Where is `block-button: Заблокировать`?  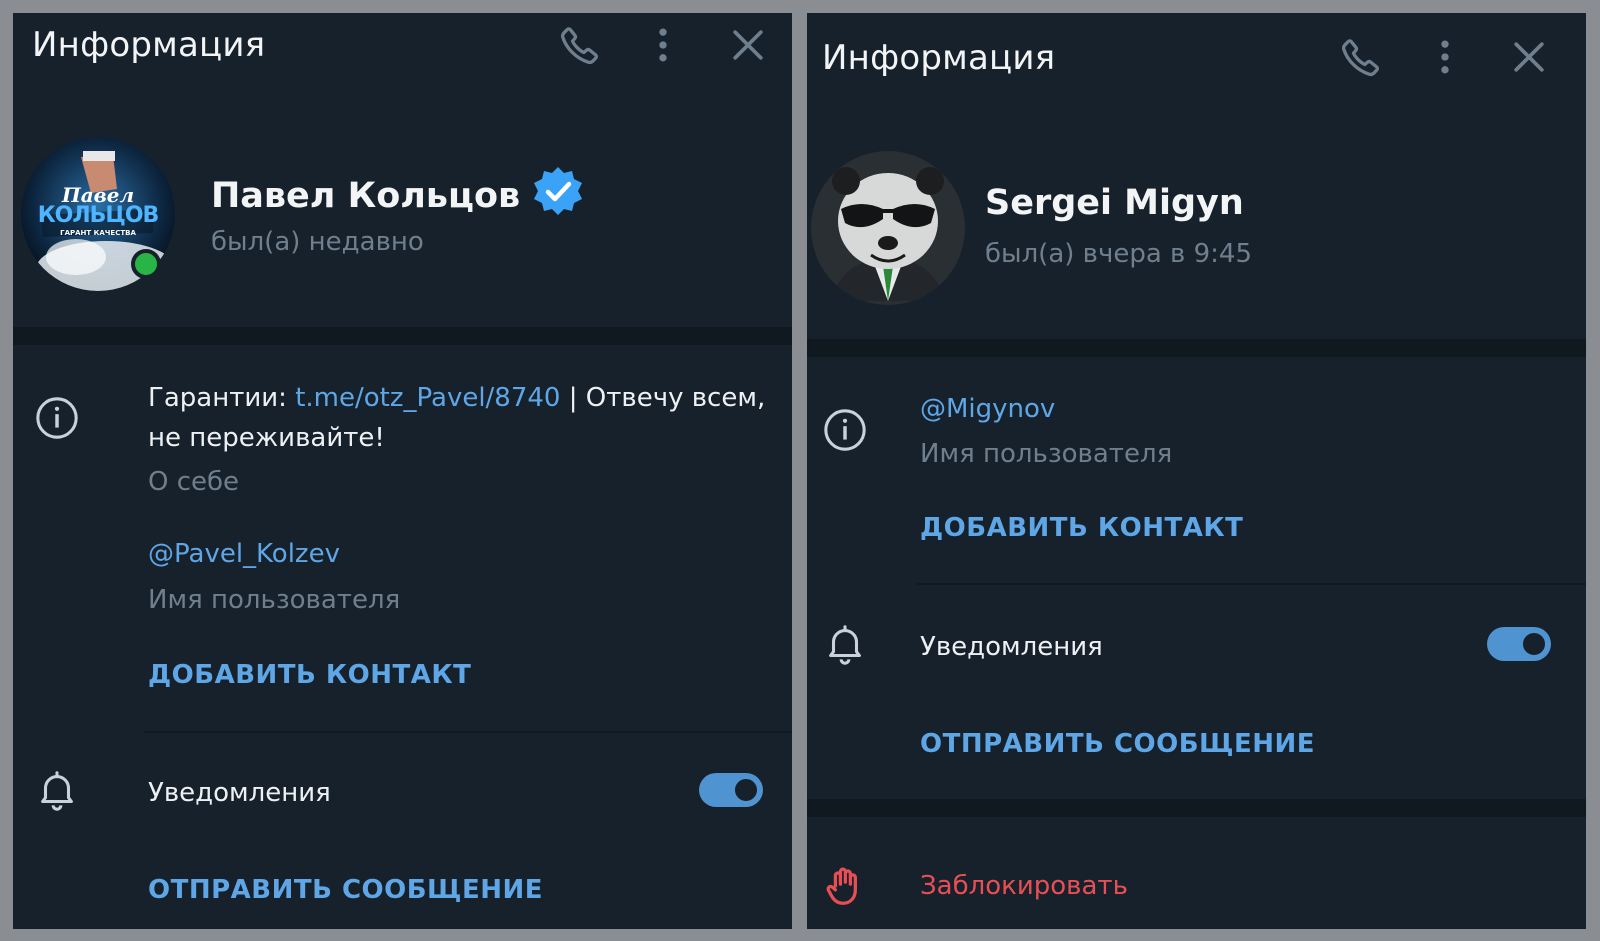 block-button: Заблокировать is located at coordinates (1024, 886).